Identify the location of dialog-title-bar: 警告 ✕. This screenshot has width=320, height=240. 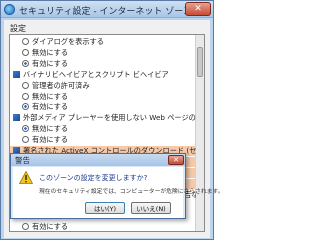
(98, 160).